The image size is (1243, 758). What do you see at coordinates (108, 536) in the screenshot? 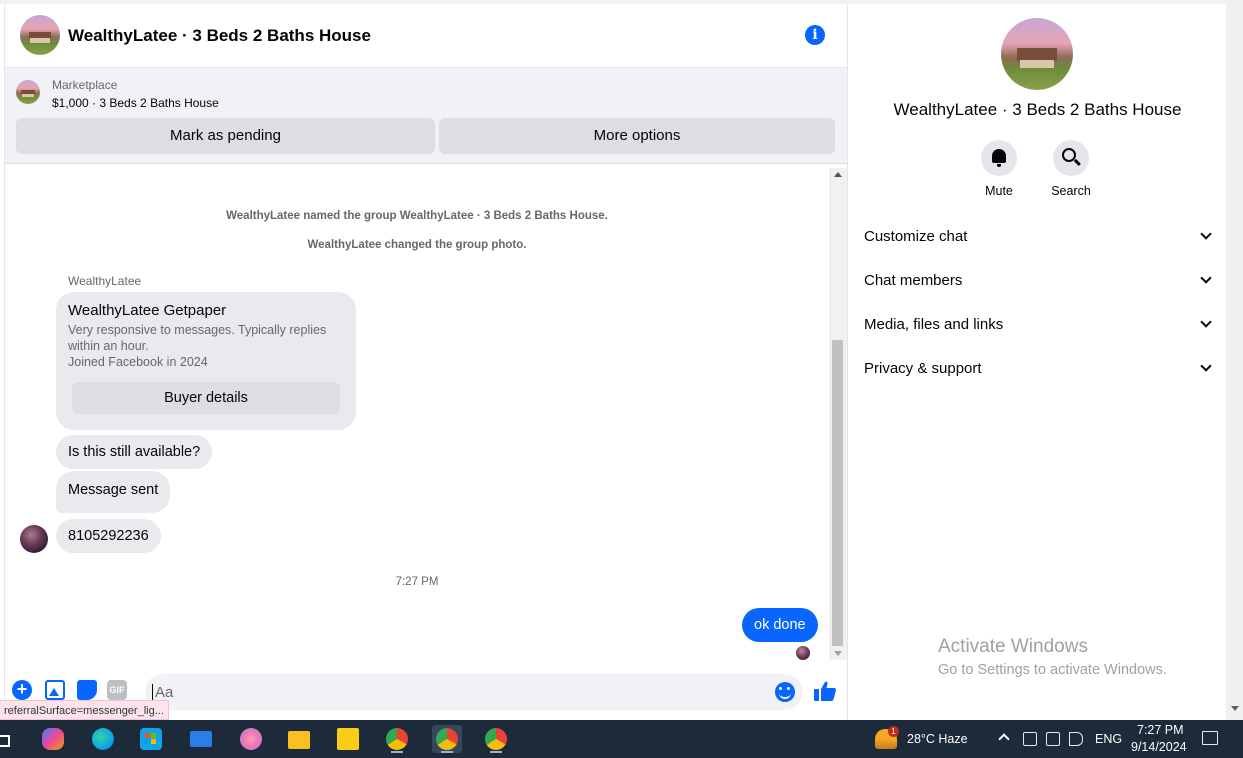
I see `incoming-message: 8105292236` at bounding box center [108, 536].